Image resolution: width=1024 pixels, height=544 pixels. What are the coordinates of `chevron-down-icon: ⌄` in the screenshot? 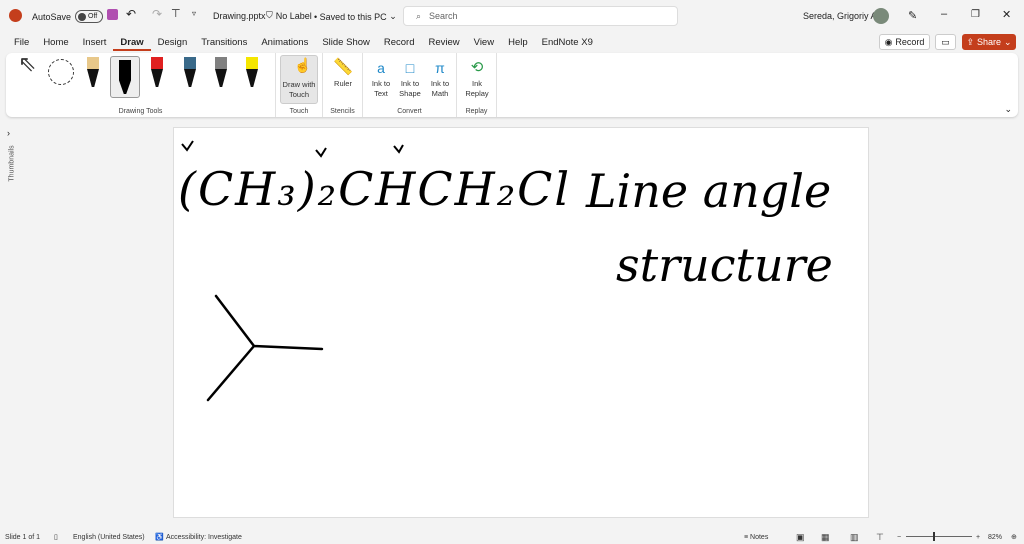 It's located at (1008, 41).